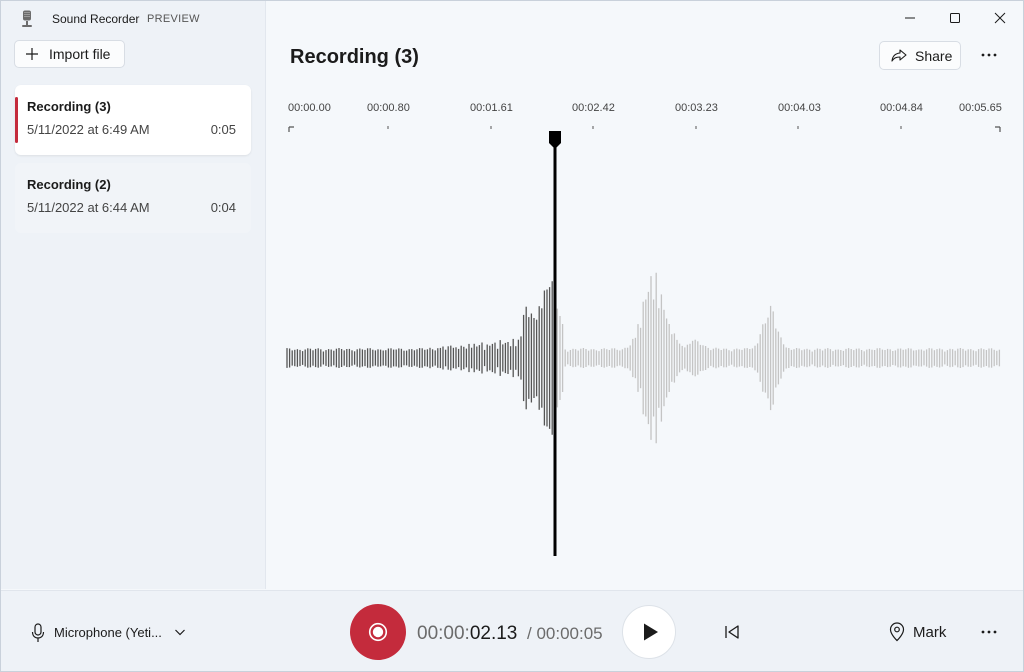 The image size is (1024, 672). What do you see at coordinates (180, 632) in the screenshot?
I see `chevron-down-icon` at bounding box center [180, 632].